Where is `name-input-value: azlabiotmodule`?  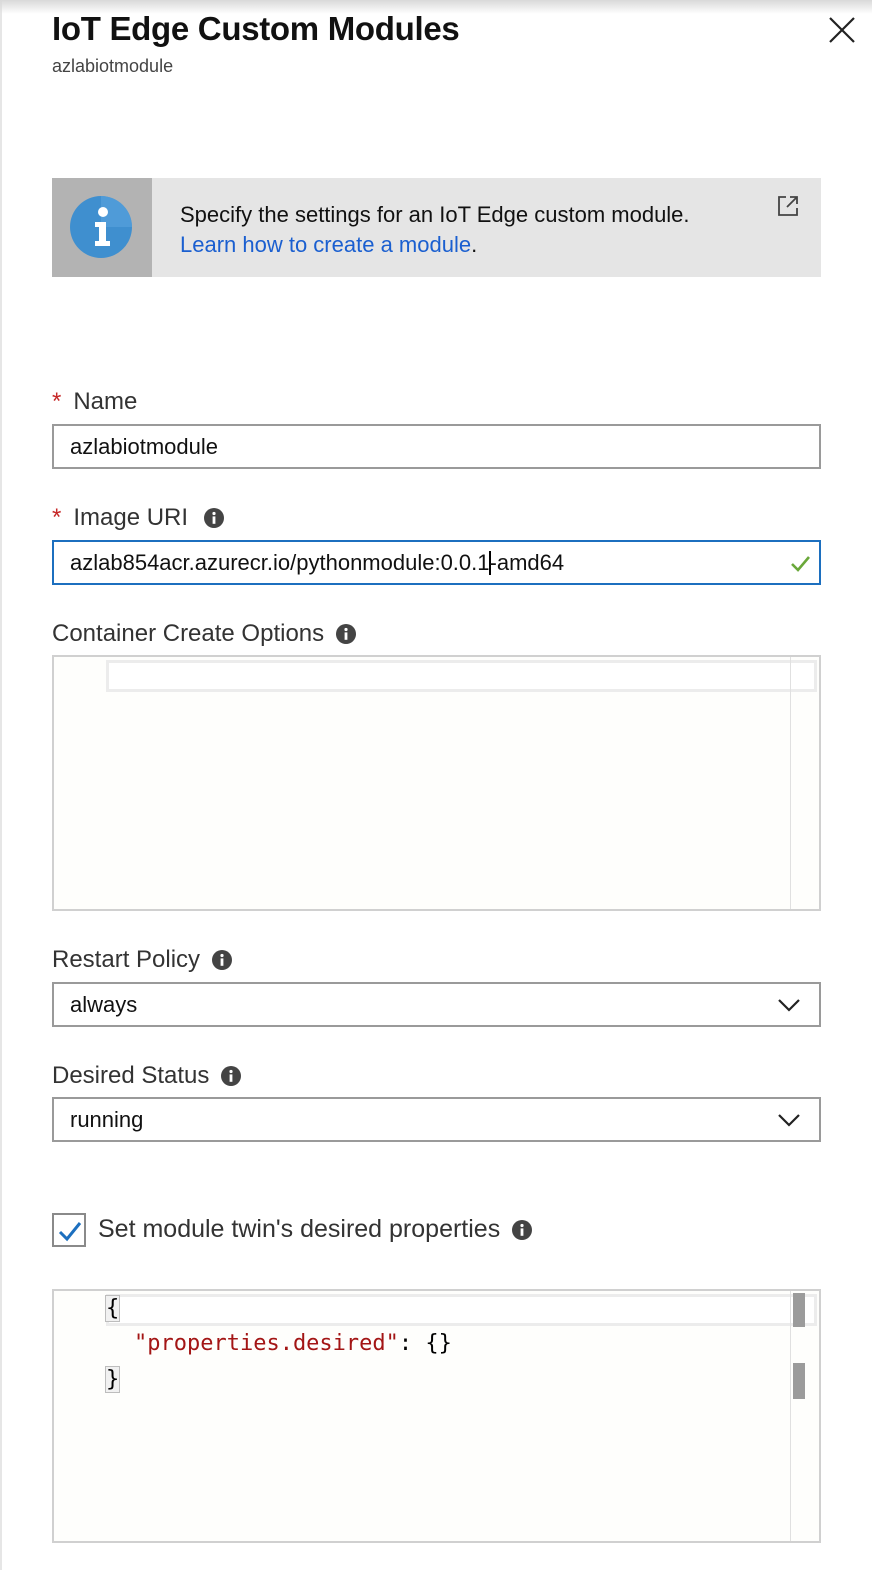
name-input-value: azlabiotmodule is located at coordinates (144, 446).